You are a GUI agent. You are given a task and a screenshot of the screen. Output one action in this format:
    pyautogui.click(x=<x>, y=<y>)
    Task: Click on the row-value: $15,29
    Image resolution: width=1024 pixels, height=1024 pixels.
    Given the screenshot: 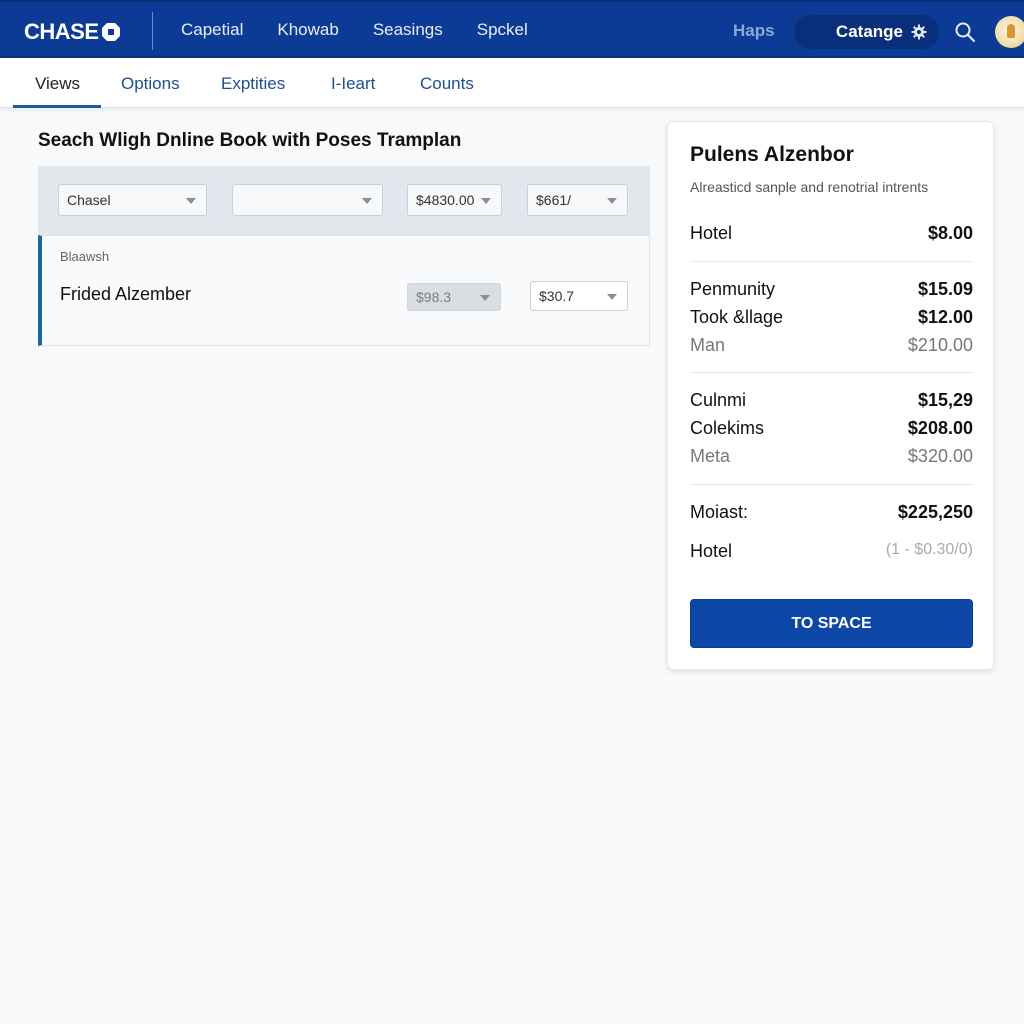 What is the action you would take?
    pyautogui.click(x=945, y=400)
    